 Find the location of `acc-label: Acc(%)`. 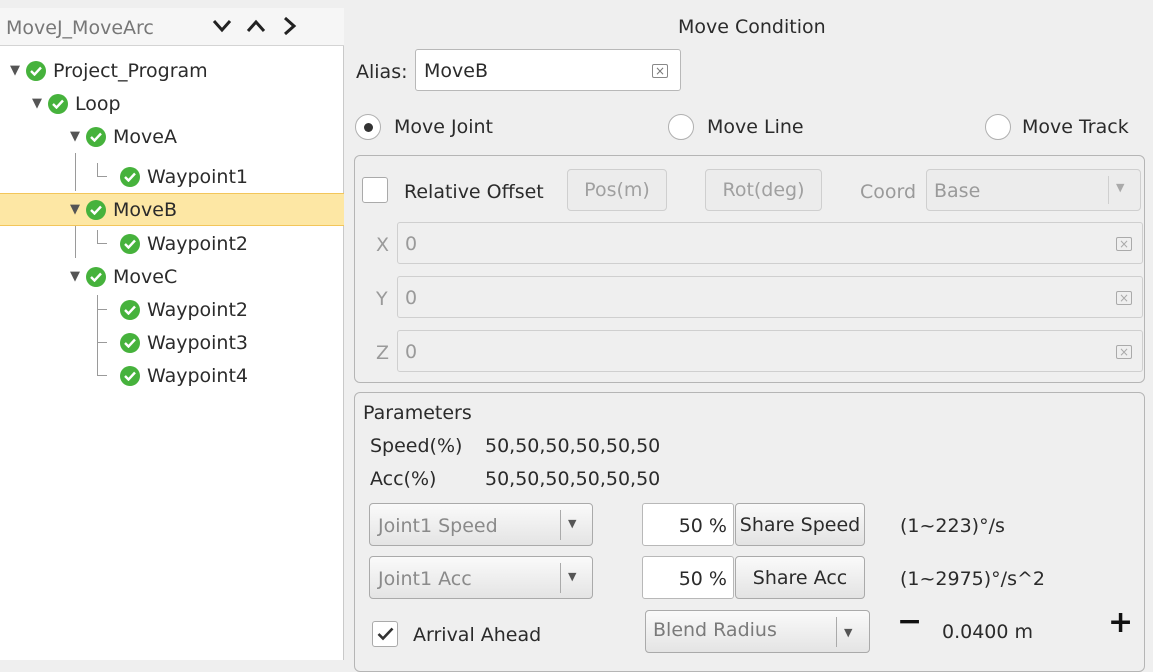

acc-label: Acc(%) is located at coordinates (403, 479).